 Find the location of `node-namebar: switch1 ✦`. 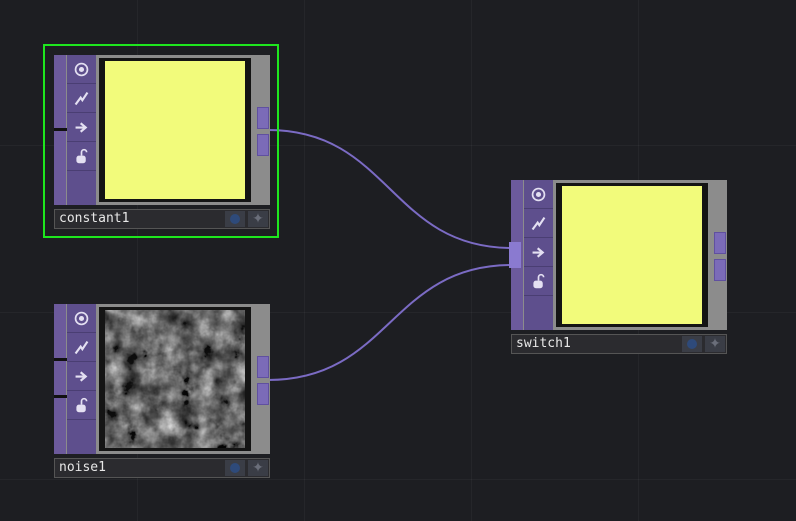

node-namebar: switch1 ✦ is located at coordinates (619, 344).